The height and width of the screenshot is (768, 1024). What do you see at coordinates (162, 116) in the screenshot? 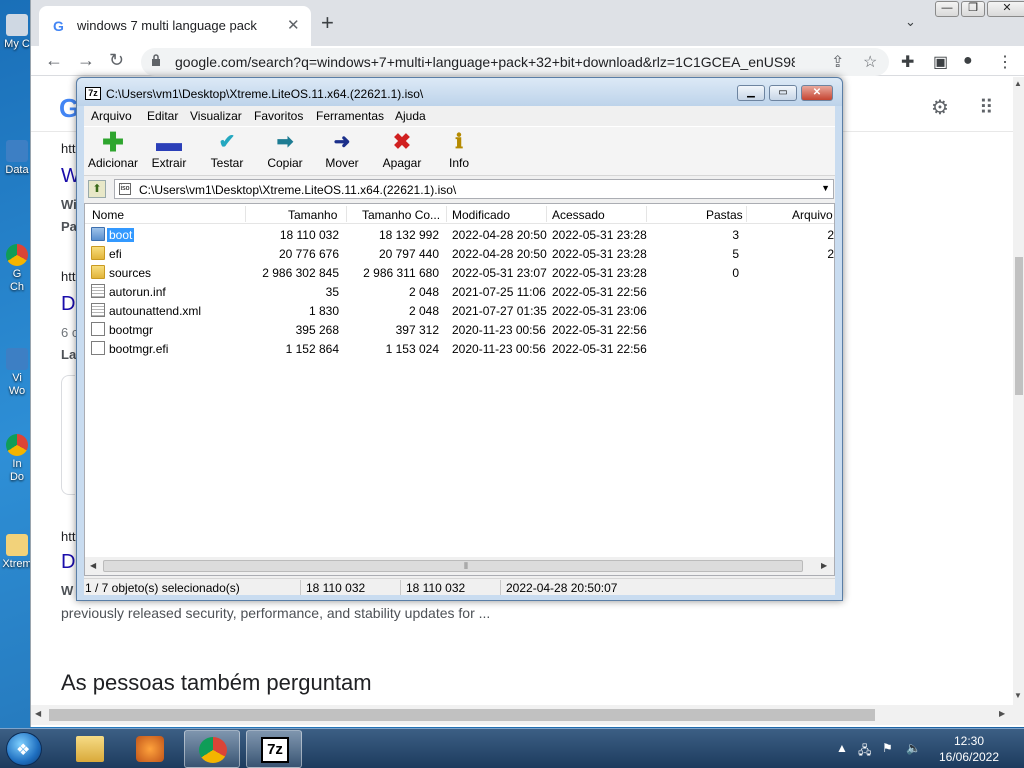
I see `menu-item-editar: Editar` at bounding box center [162, 116].